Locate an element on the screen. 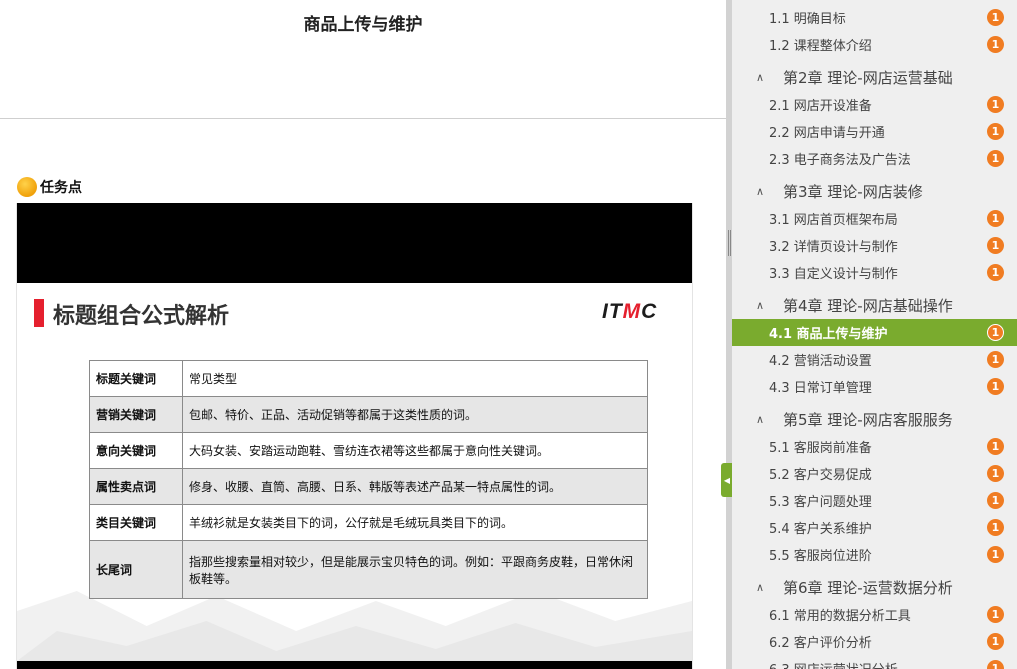 This screenshot has height=669, width=1017. sidebar-lesson-6-3: 6.3 网店运营状况分析 1 is located at coordinates (874, 662).